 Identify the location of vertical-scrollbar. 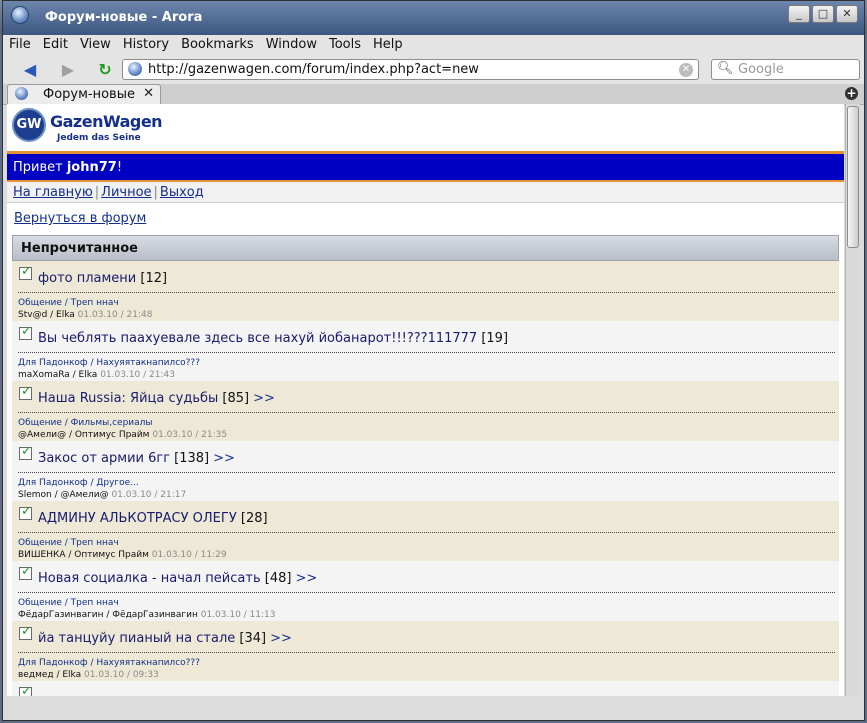
(852, 400).